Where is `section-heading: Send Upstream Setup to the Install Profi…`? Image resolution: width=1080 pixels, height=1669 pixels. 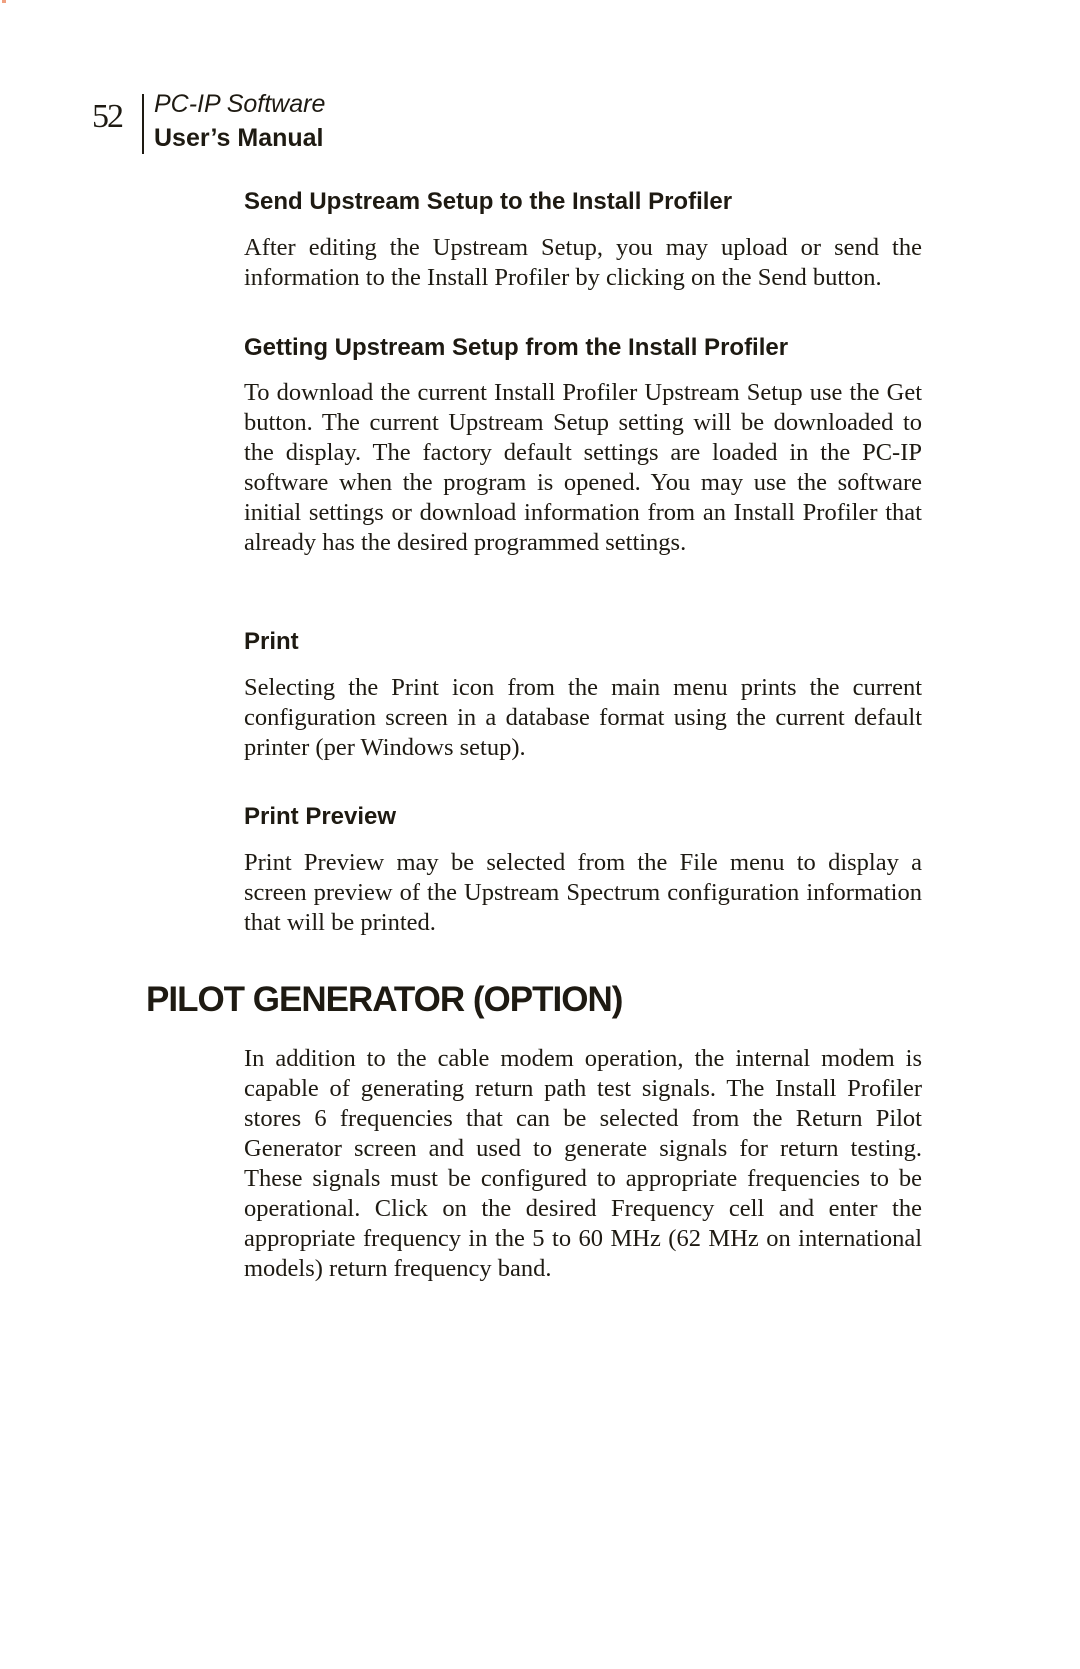
section-heading: Send Upstream Setup to the Install Profi… is located at coordinates (488, 201).